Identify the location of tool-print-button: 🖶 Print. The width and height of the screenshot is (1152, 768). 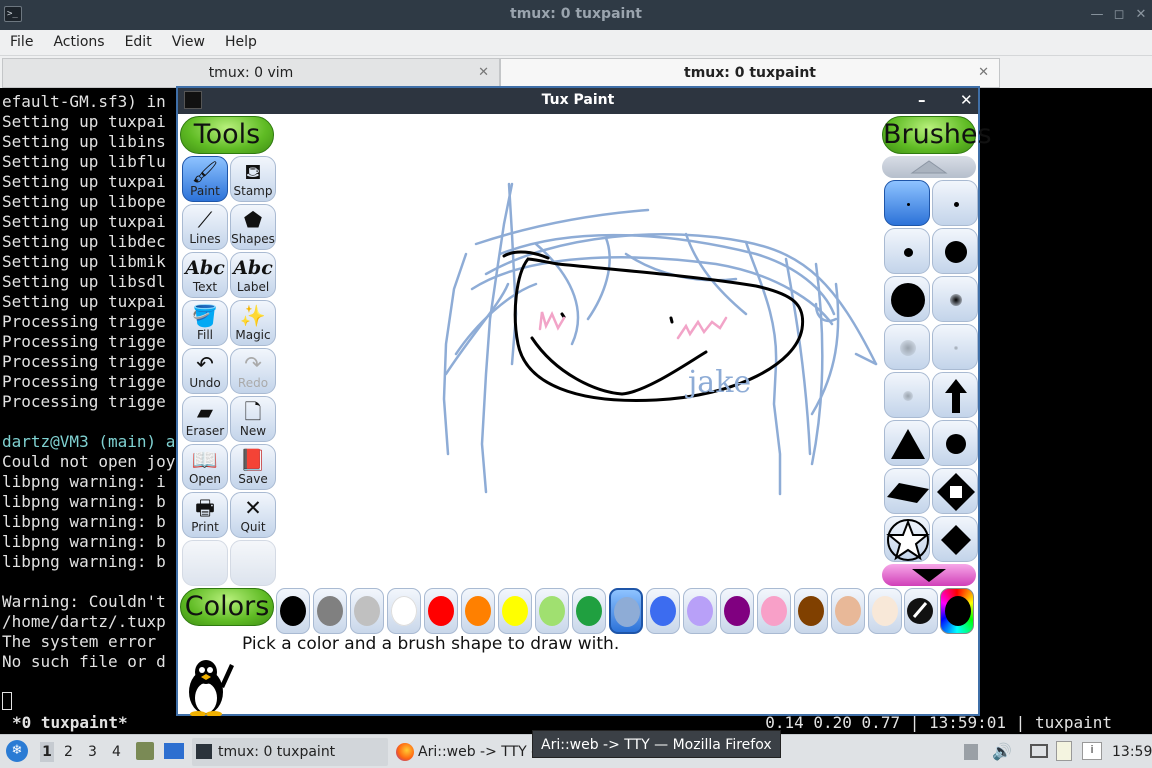
(205, 515).